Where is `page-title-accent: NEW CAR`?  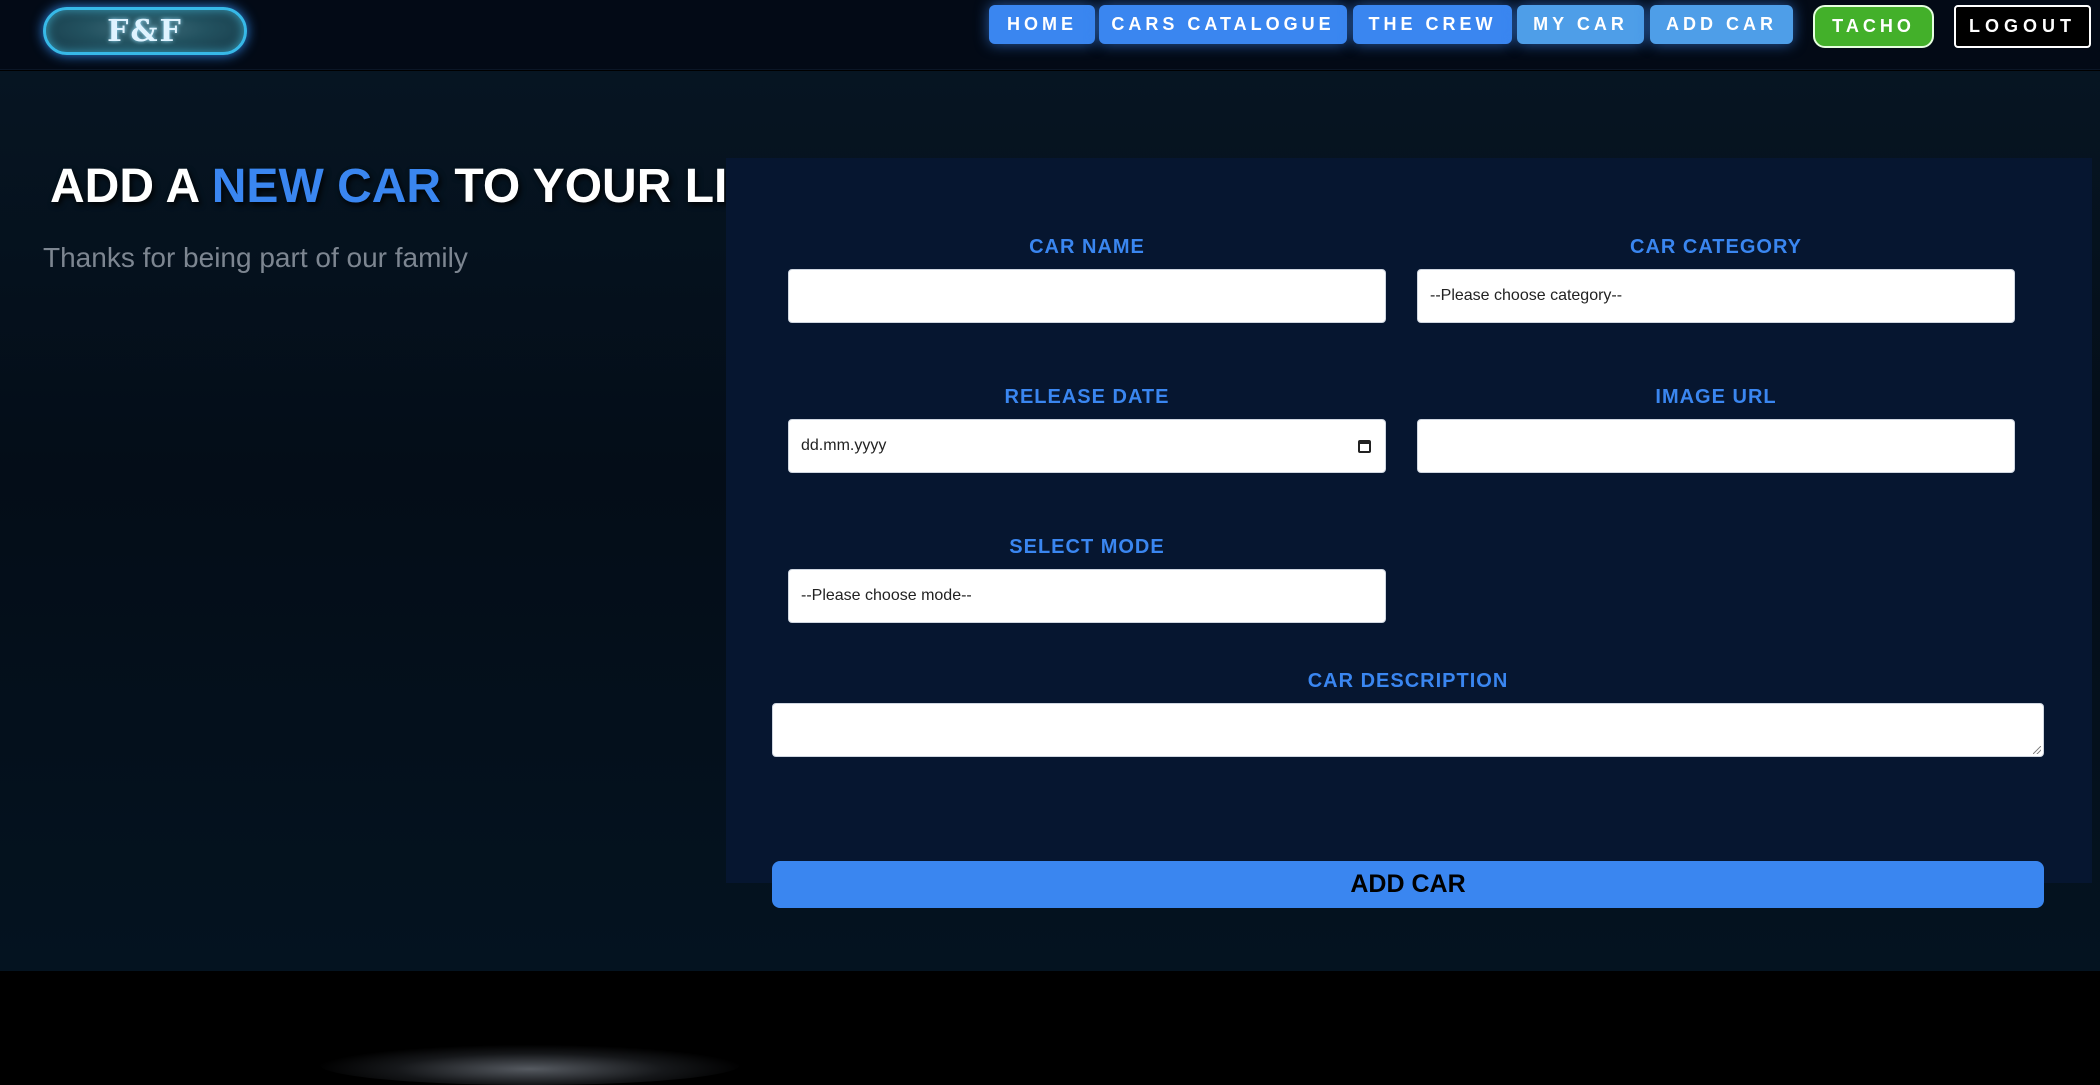
page-title-accent: NEW CAR is located at coordinates (326, 186).